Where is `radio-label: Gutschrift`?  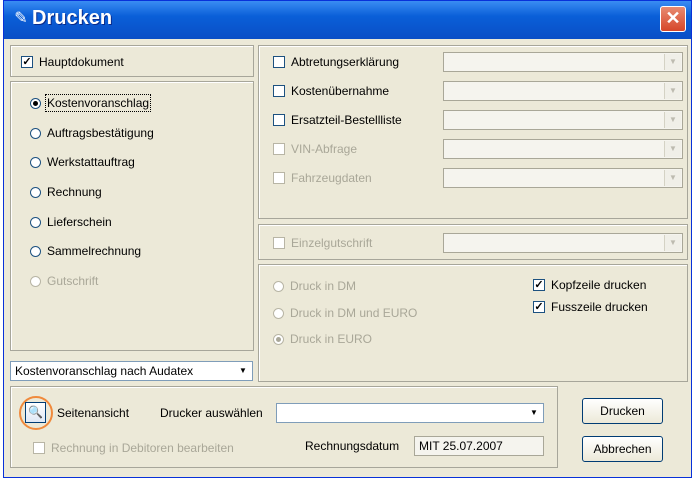
radio-label: Gutschrift is located at coordinates (73, 281).